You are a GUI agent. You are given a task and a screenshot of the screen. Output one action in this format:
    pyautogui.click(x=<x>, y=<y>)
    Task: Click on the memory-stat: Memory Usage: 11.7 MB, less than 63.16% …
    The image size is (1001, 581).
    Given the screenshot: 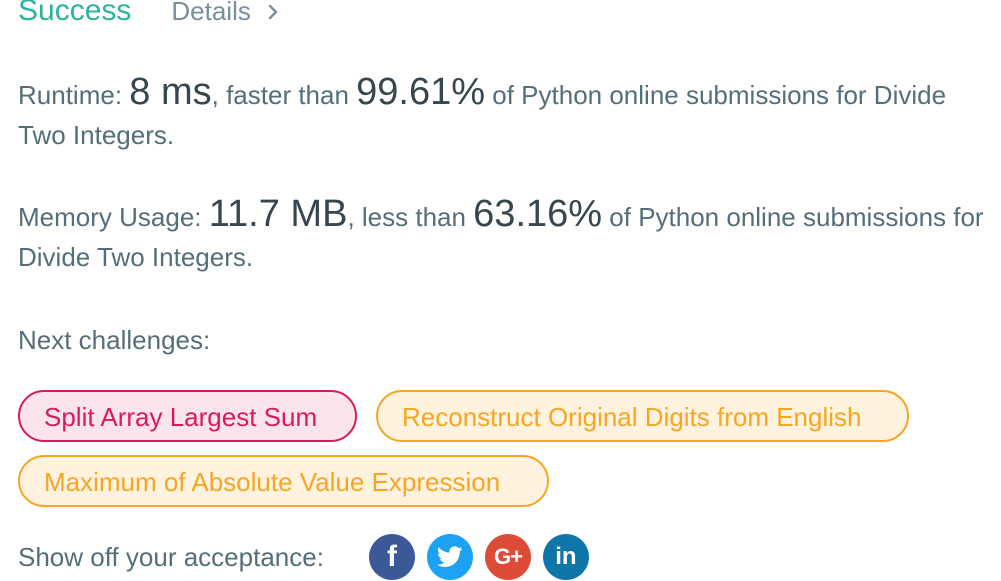 What is the action you would take?
    pyautogui.click(x=505, y=235)
    